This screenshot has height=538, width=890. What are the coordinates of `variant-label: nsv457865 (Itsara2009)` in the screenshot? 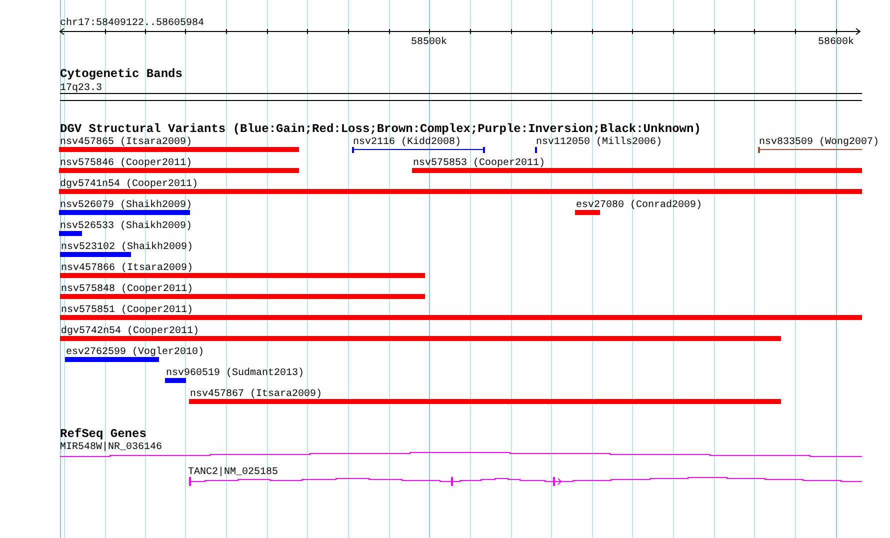 It's located at (126, 142).